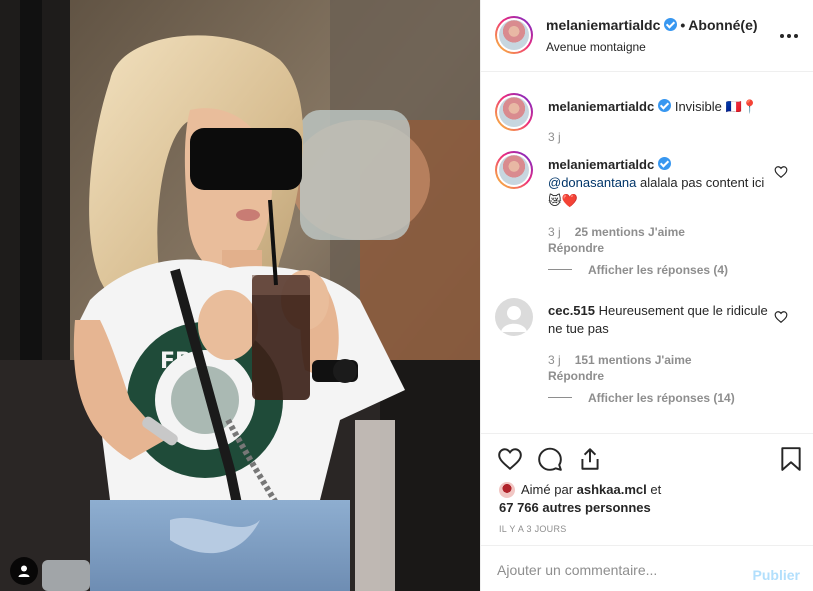 The image size is (813, 591). What do you see at coordinates (514, 112) in the screenshot?
I see `caption-avatar` at bounding box center [514, 112].